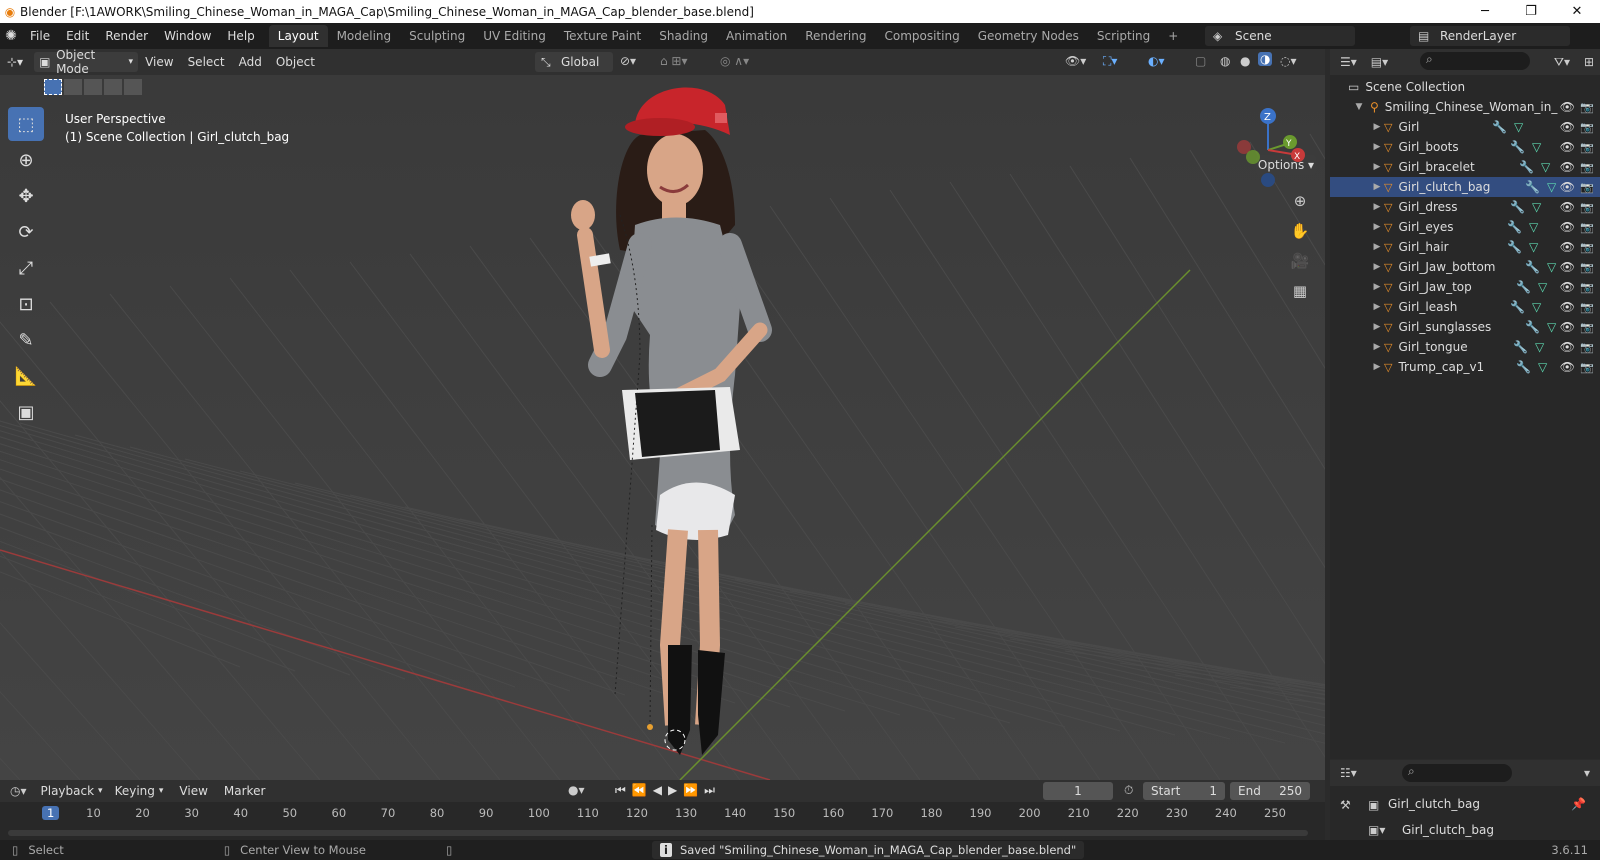  What do you see at coordinates (1465, 107) in the screenshot?
I see `collection-row: ▼ ⚲ Smiling_Chinese_Woman_in_ 👁 📷` at bounding box center [1465, 107].